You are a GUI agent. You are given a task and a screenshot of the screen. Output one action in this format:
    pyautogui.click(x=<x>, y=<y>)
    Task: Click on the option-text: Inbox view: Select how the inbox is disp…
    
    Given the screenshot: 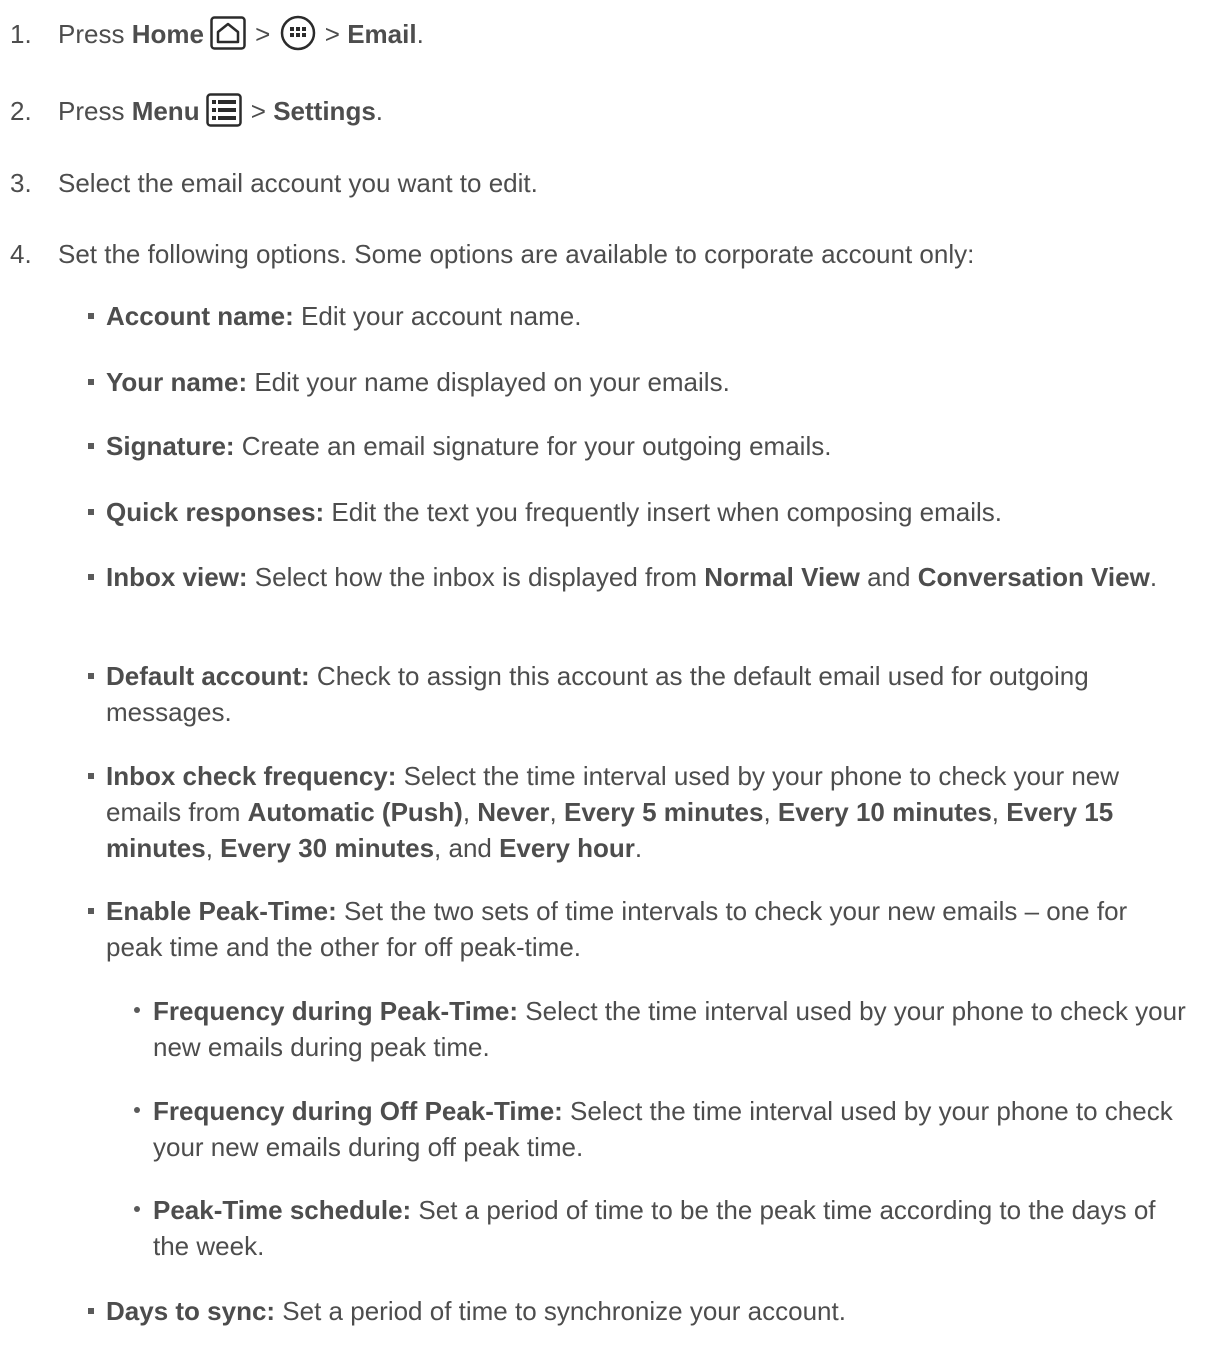 What is the action you would take?
    pyautogui.click(x=658, y=577)
    